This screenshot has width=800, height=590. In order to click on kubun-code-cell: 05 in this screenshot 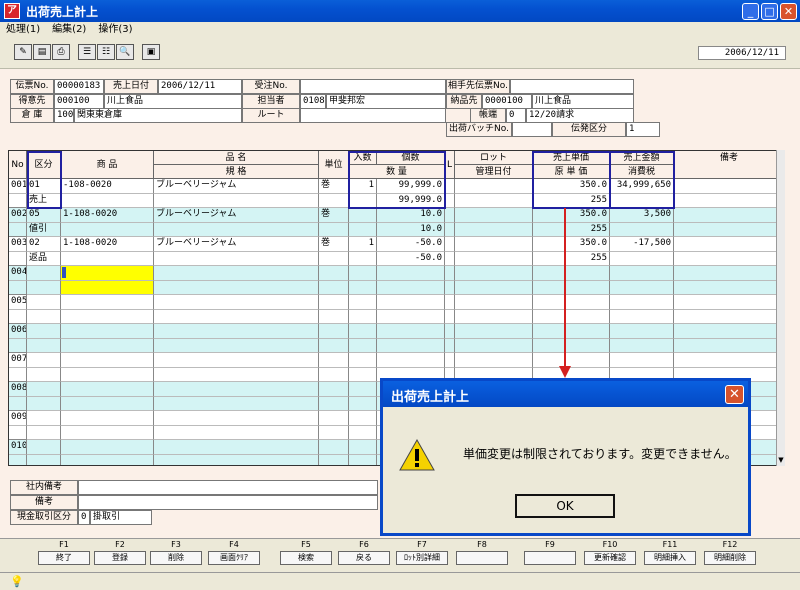, I will do `click(44, 215)`.